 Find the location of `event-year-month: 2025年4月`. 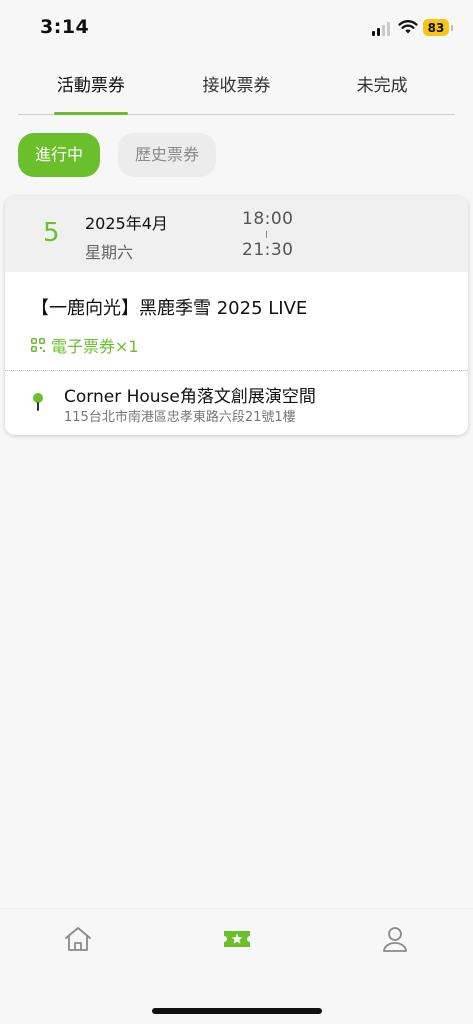

event-year-month: 2025年4月 is located at coordinates (126, 223).